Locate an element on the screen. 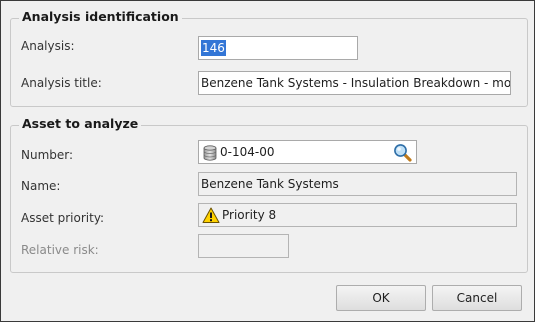 This screenshot has width=535, height=322. asset-number-input: 0-104-00 is located at coordinates (307, 152).